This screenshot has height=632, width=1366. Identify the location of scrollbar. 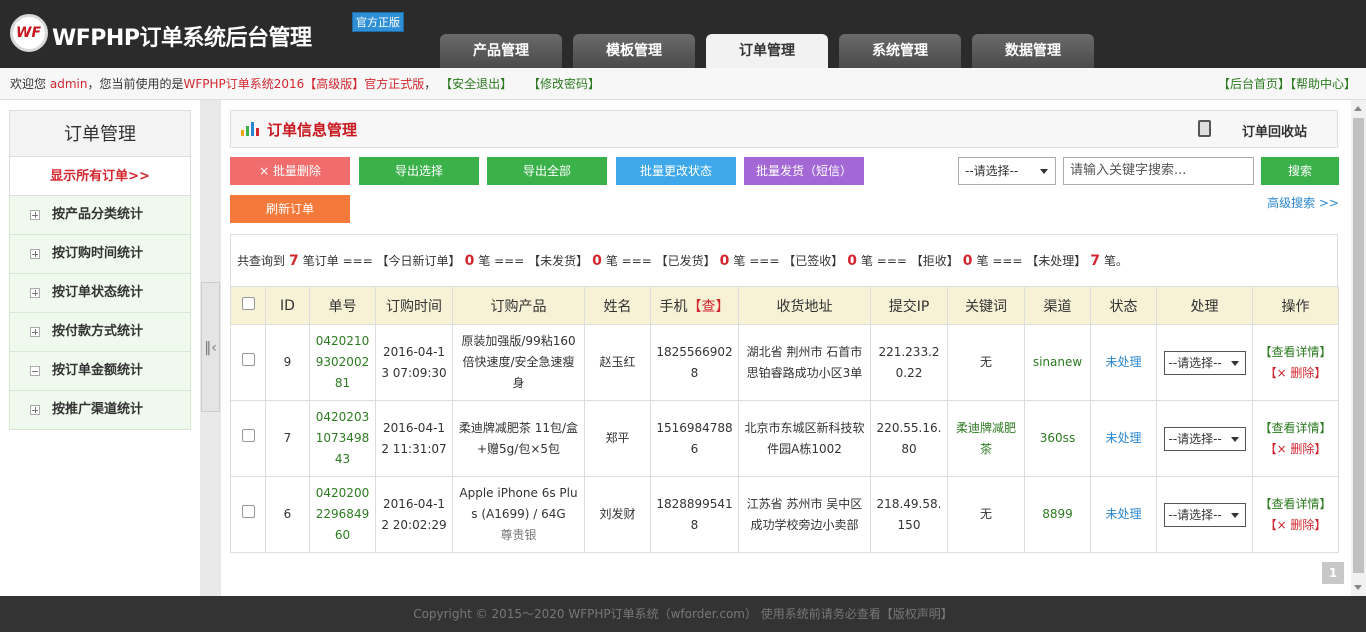
(1358, 348).